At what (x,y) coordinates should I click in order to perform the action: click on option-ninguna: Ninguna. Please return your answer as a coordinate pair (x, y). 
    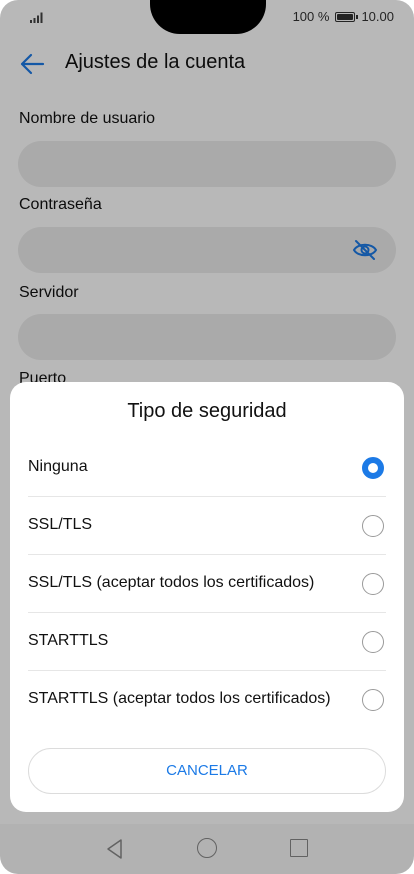
    Looking at the image, I should click on (207, 468).